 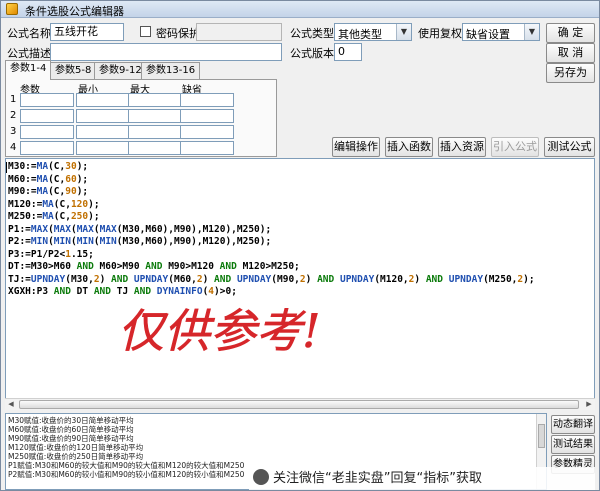 What do you see at coordinates (87, 32) in the screenshot?
I see `formula-name-input: 五线开花` at bounding box center [87, 32].